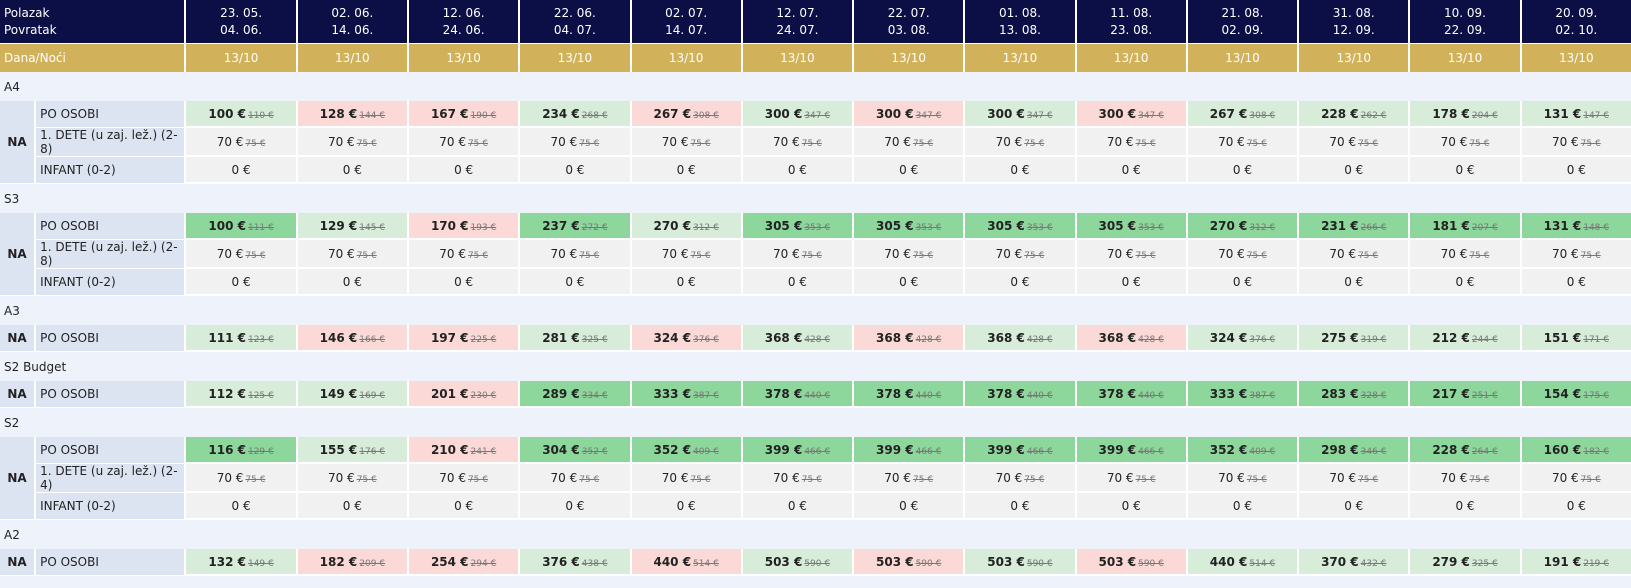 This screenshot has height=588, width=1631. Describe the element at coordinates (351, 226) in the screenshot. I see `price-cell: 129 €145 €` at that location.